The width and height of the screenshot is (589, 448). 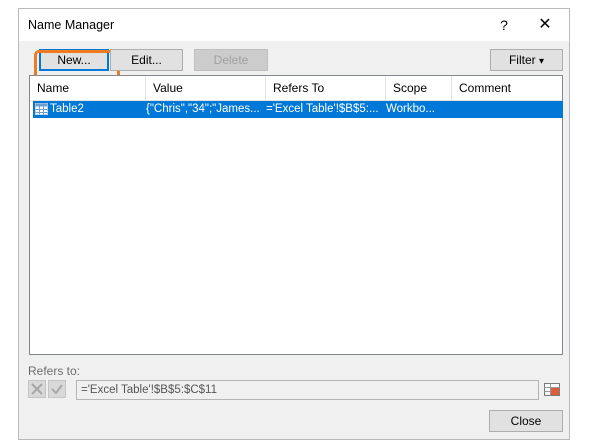 What do you see at coordinates (294, 25) in the screenshot?
I see `title-bar: Name Manager ? ✕` at bounding box center [294, 25].